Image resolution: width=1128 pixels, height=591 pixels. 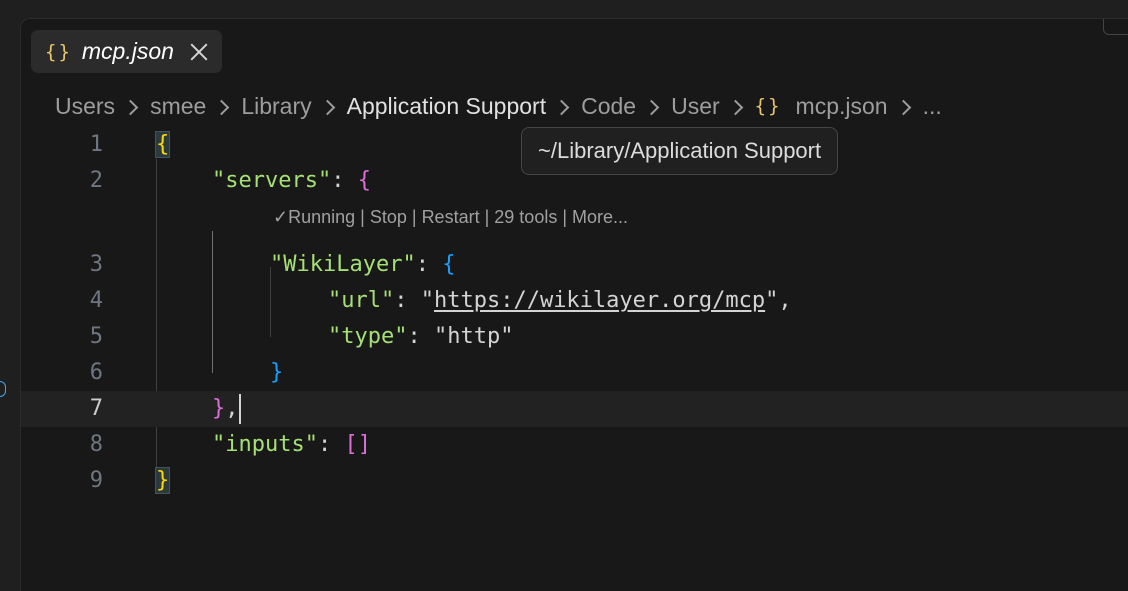 I want to click on line-number: 9, so click(x=96, y=480).